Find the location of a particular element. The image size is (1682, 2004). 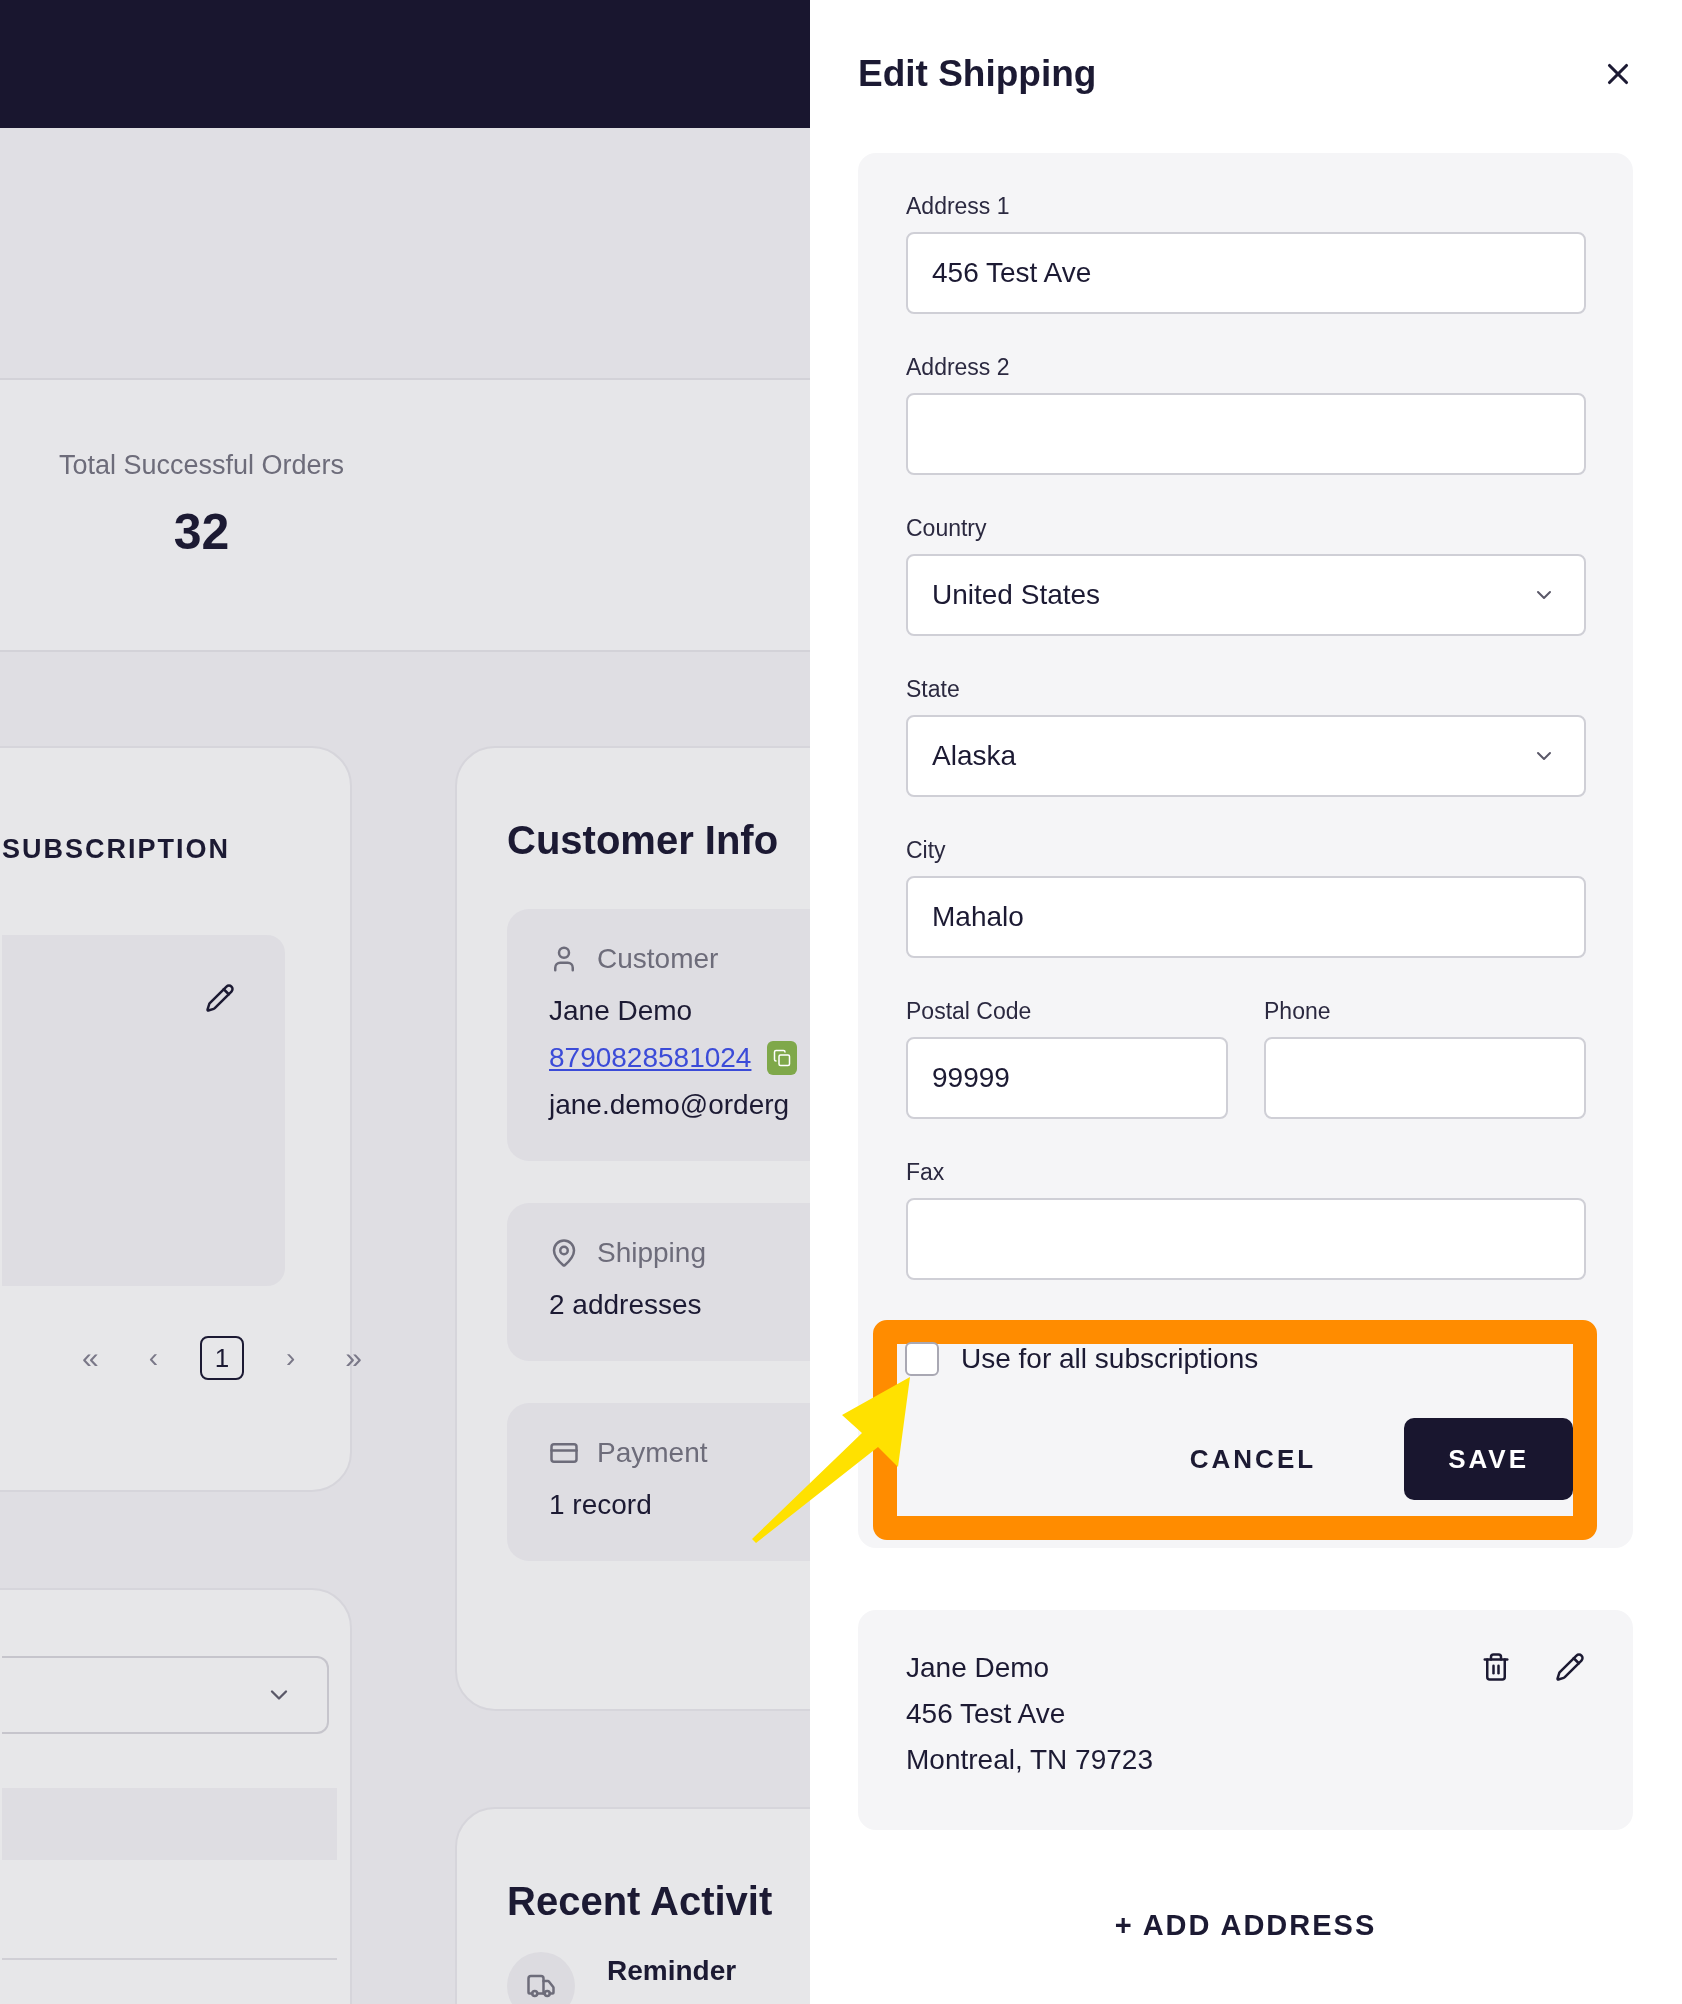

field-label: Address 1 is located at coordinates (958, 206).